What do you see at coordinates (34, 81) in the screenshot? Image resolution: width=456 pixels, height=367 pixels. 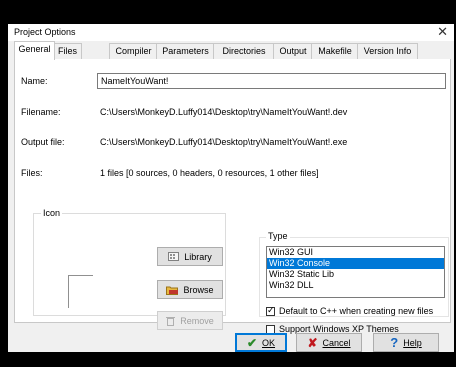 I see `name-label: Name:` at bounding box center [34, 81].